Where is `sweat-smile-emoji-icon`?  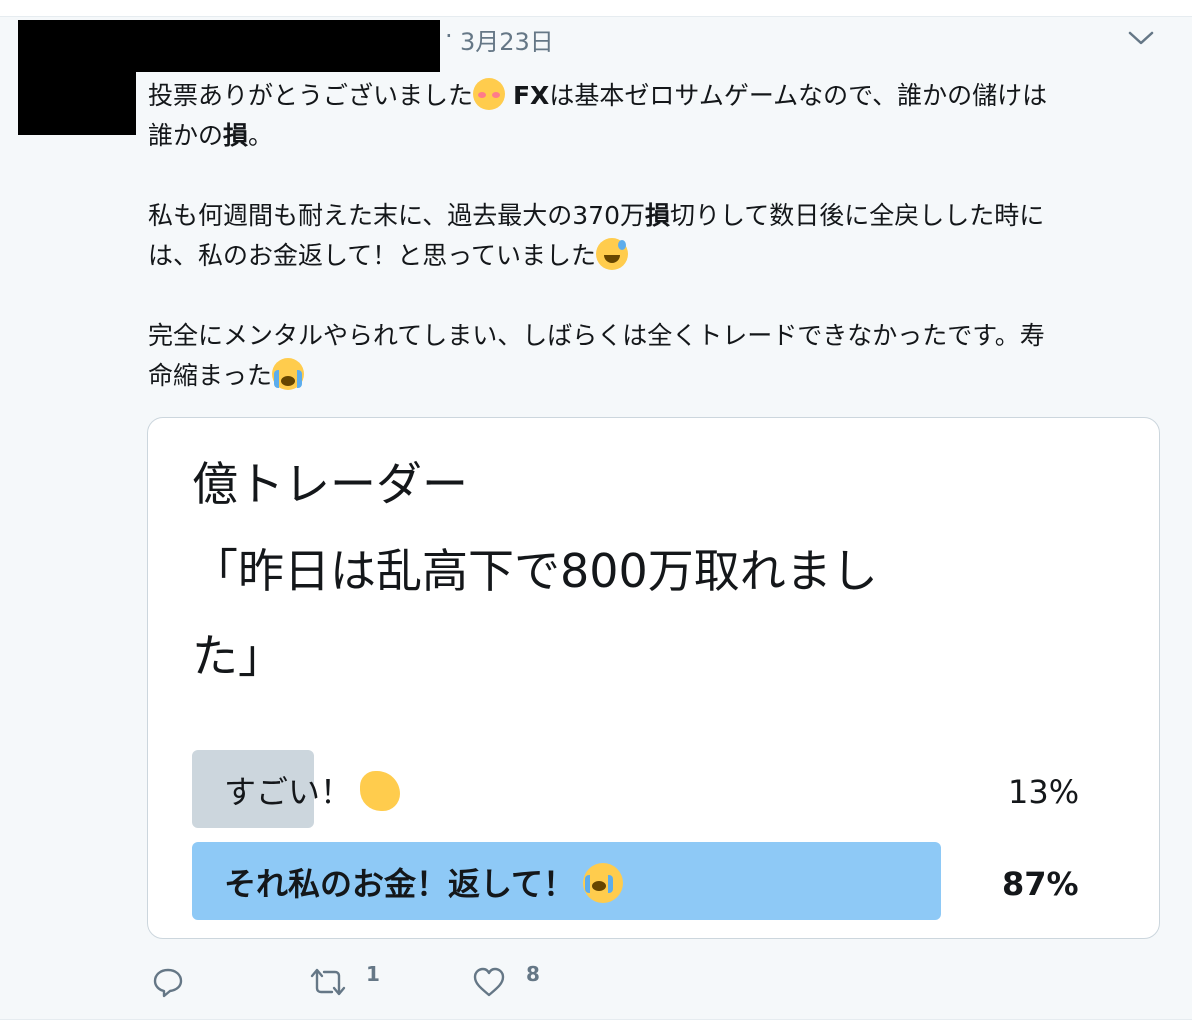 sweat-smile-emoji-icon is located at coordinates (612, 254).